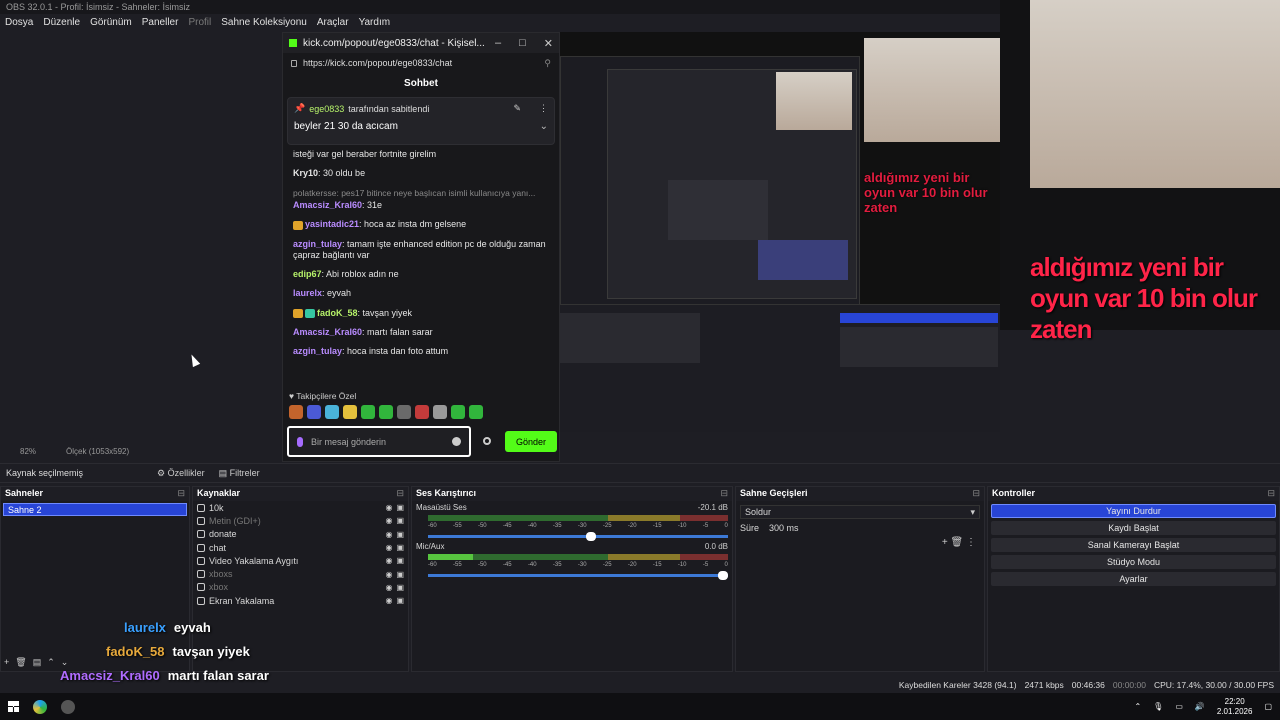 The height and width of the screenshot is (720, 1280). What do you see at coordinates (239, 473) in the screenshot?
I see `filters-button: ▤ Filtreler` at bounding box center [239, 473].